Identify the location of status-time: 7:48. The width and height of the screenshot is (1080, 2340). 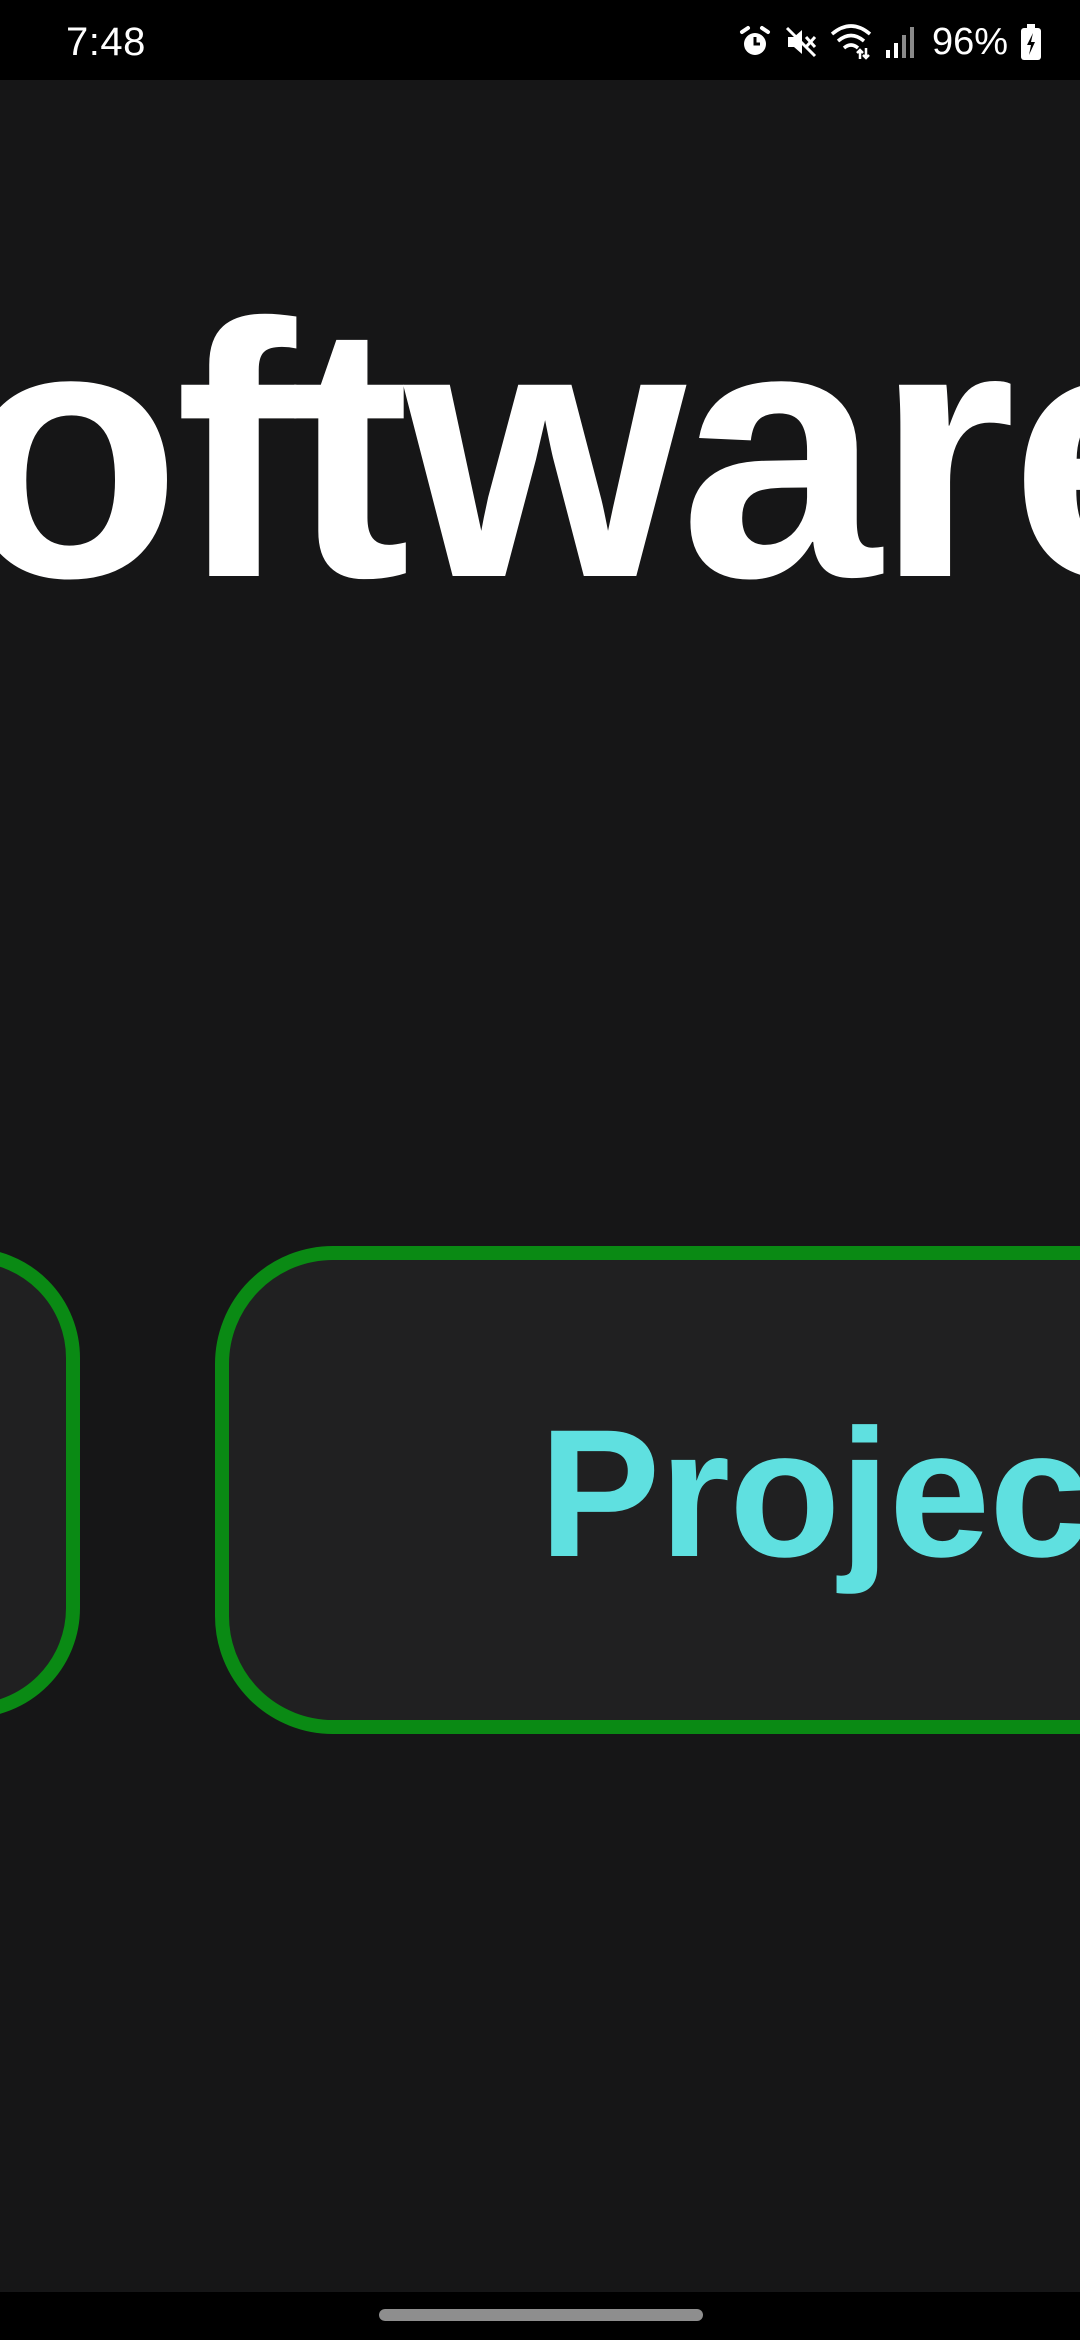
(106, 42).